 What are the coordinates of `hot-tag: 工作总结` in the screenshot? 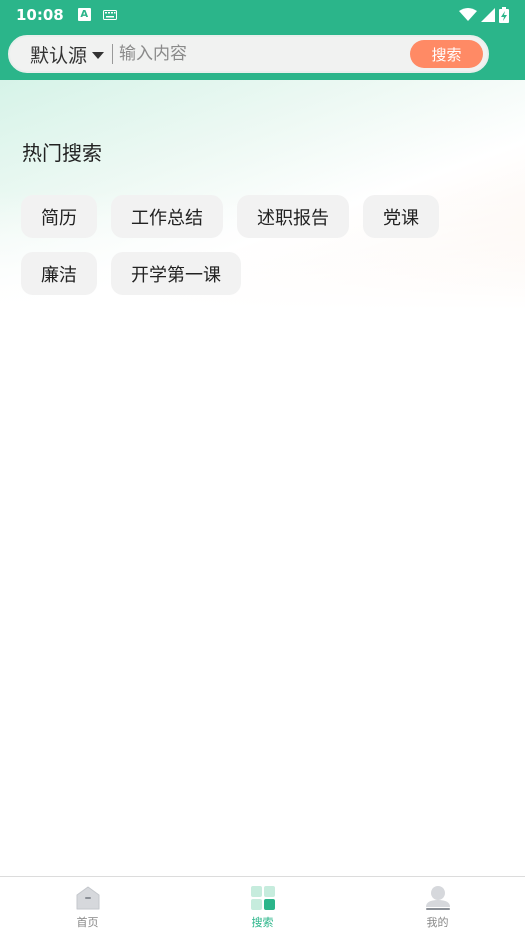 It's located at (167, 216).